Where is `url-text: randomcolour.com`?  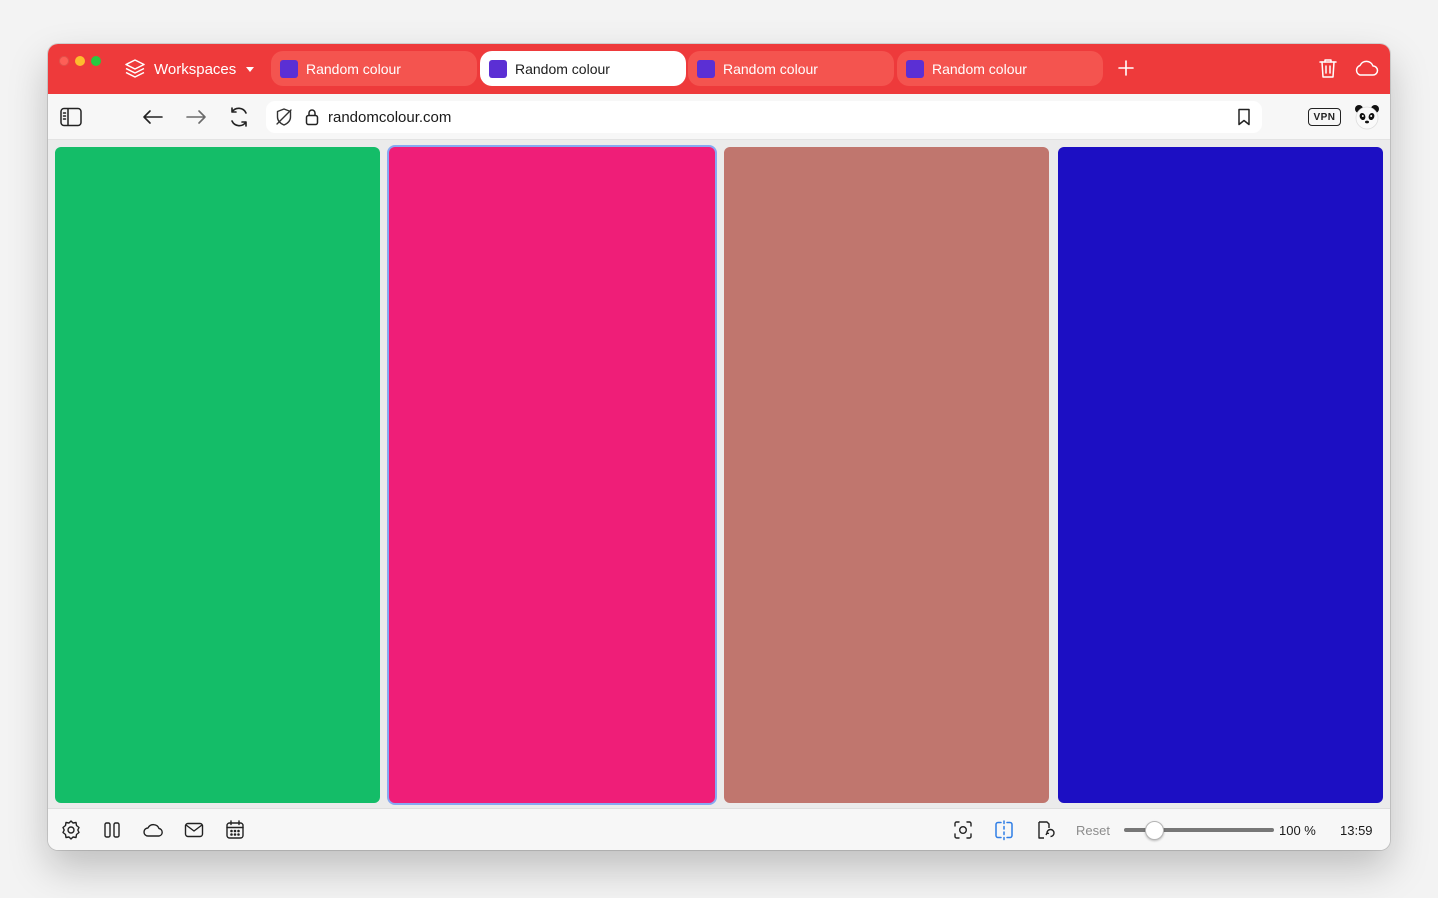 url-text: randomcolour.com is located at coordinates (390, 117).